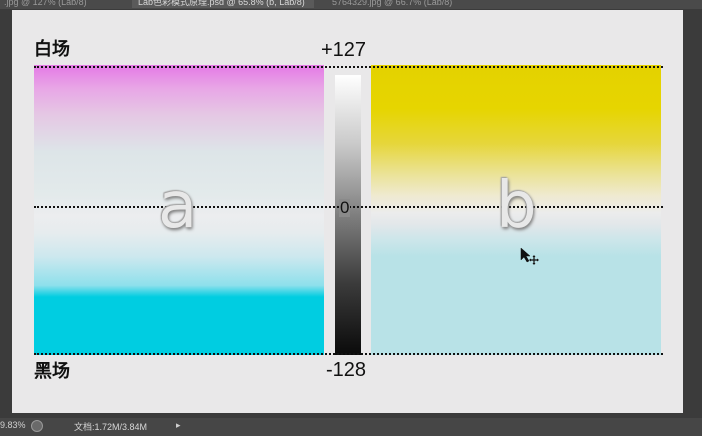  I want to click on document-info: 文档:1.72M/3.84M, so click(111, 427).